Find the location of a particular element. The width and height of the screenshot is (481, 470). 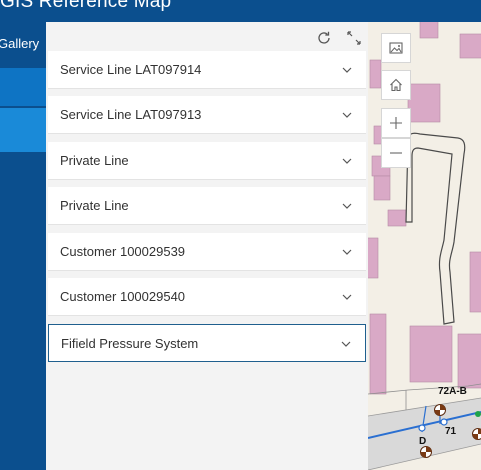

refresh-button is located at coordinates (324, 38).